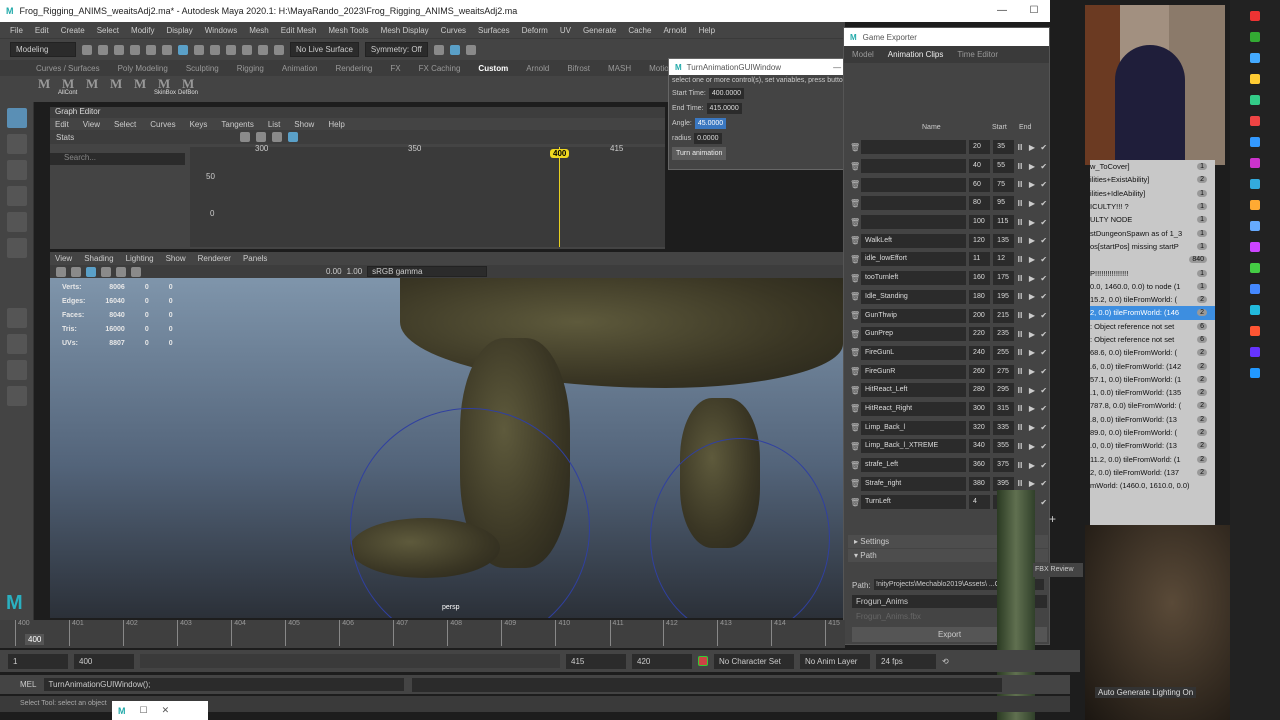 This screenshot has height=720, width=1280. What do you see at coordinates (980, 166) in the screenshot?
I see `clip-start-field: 40` at bounding box center [980, 166].